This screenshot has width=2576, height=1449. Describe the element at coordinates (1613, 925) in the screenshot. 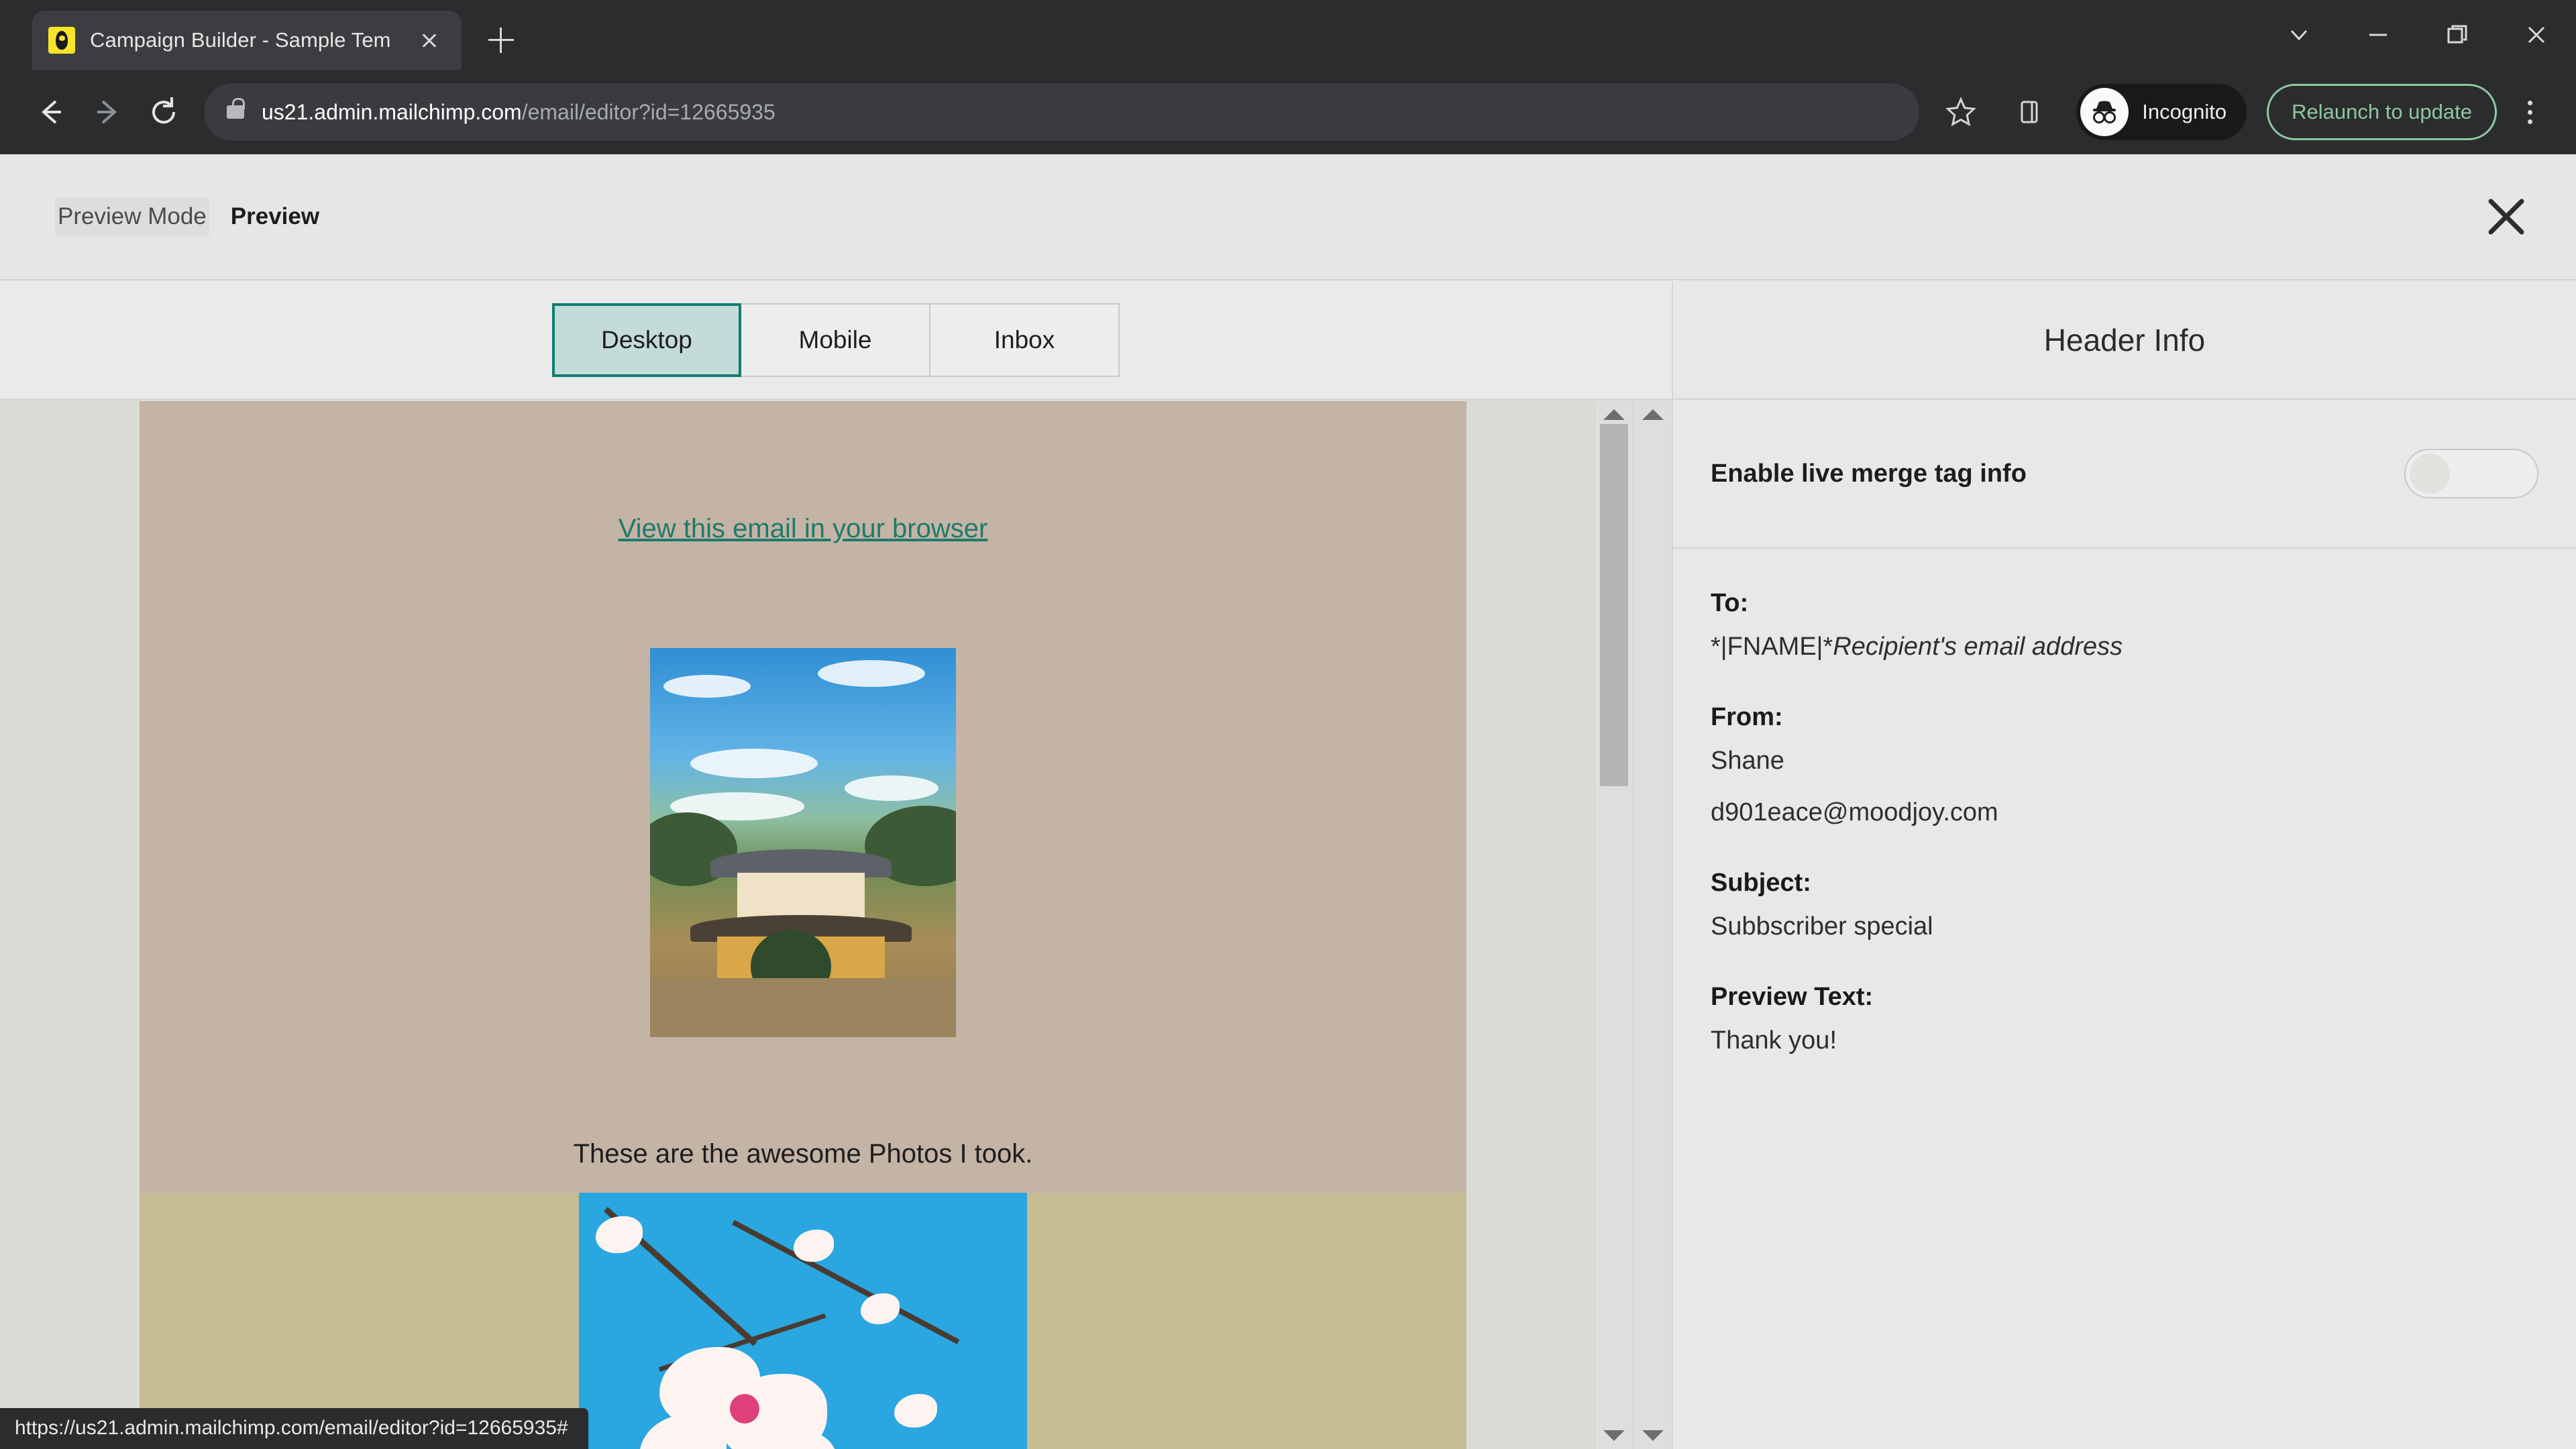

I see `email-scrollbar` at that location.